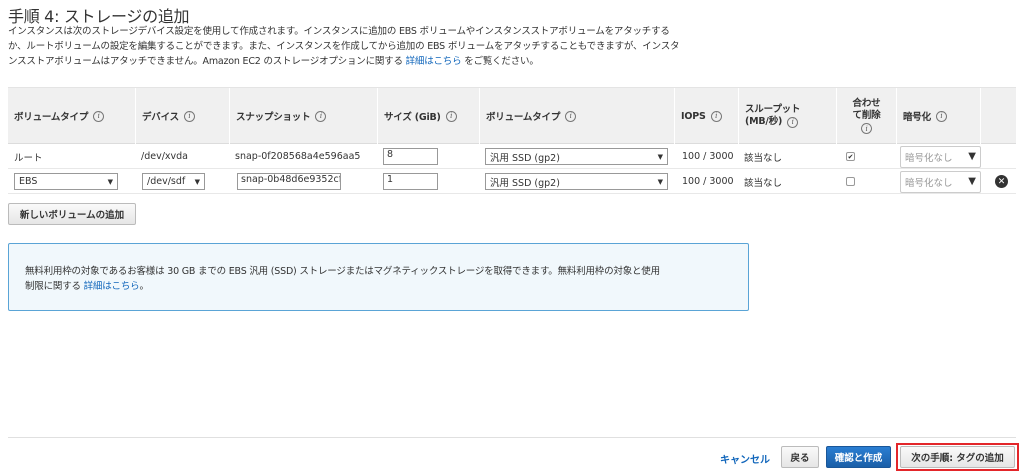 The height and width of the screenshot is (476, 1024). What do you see at coordinates (434, 61) in the screenshot?
I see `learn-more-link: 詳細はこちら` at bounding box center [434, 61].